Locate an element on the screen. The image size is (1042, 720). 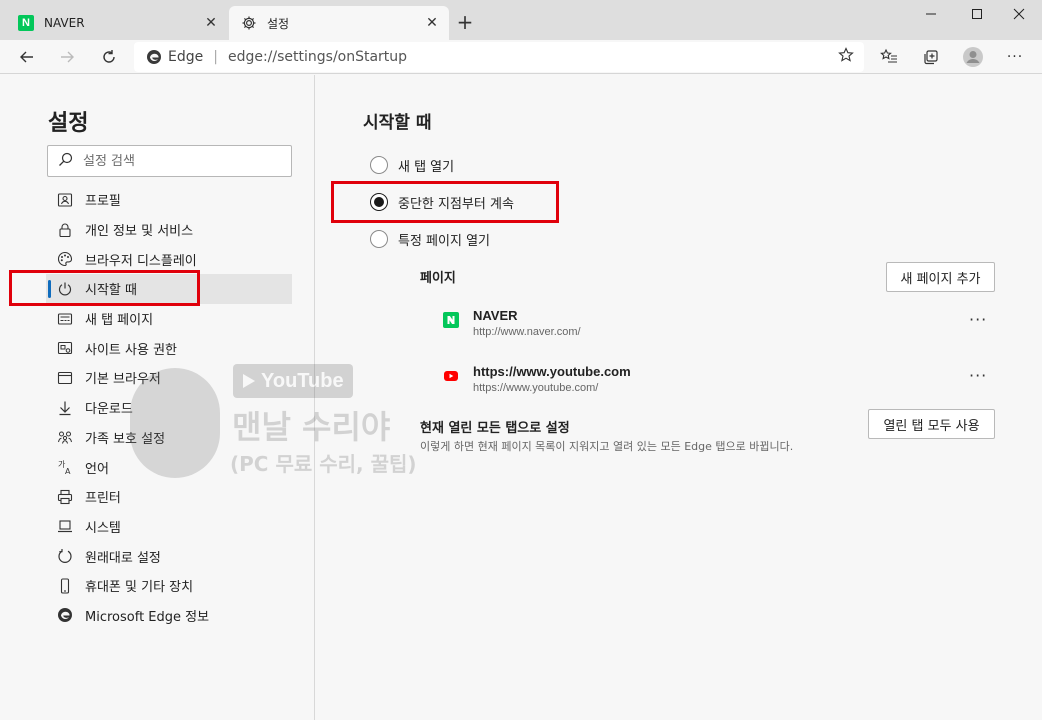
sidebar-item-label: Microsoft Edge 정보 is located at coordinates (147, 617).